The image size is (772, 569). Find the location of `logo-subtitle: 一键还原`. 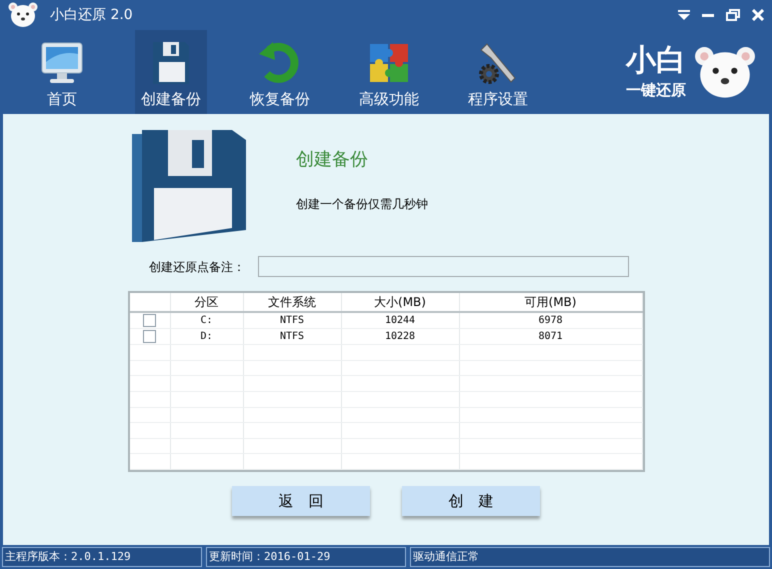

logo-subtitle: 一键还原 is located at coordinates (656, 90).